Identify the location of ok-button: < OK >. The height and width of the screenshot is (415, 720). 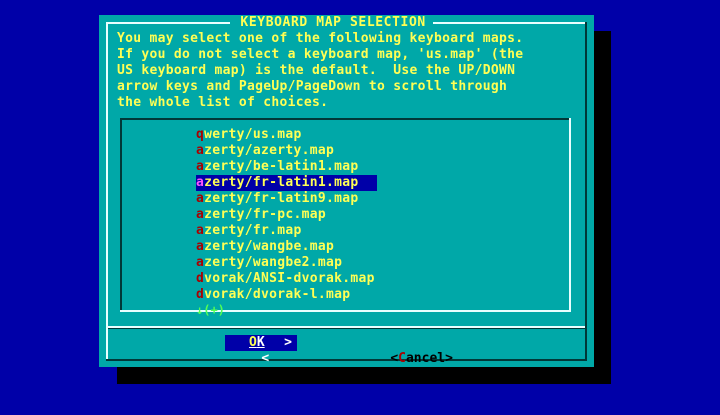
(261, 350).